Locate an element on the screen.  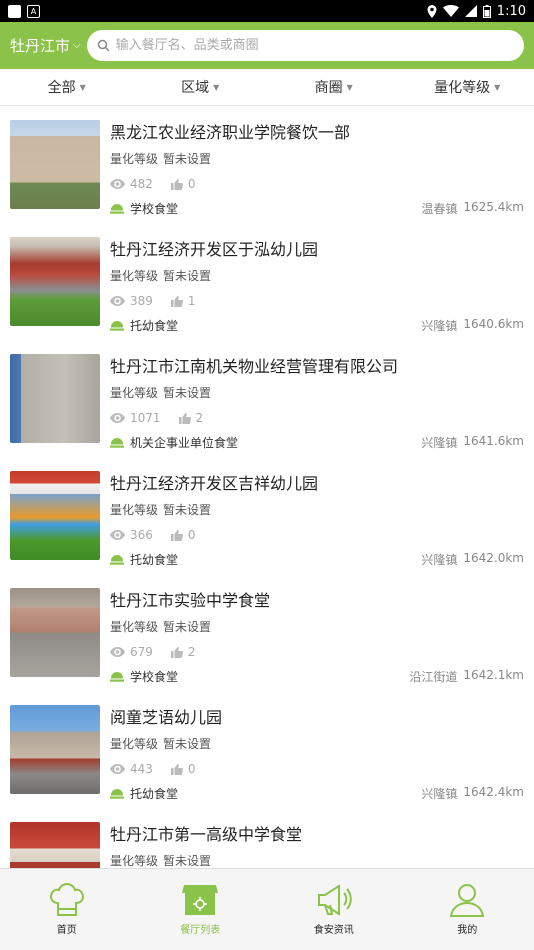
megaphone-icon is located at coordinates (334, 900).